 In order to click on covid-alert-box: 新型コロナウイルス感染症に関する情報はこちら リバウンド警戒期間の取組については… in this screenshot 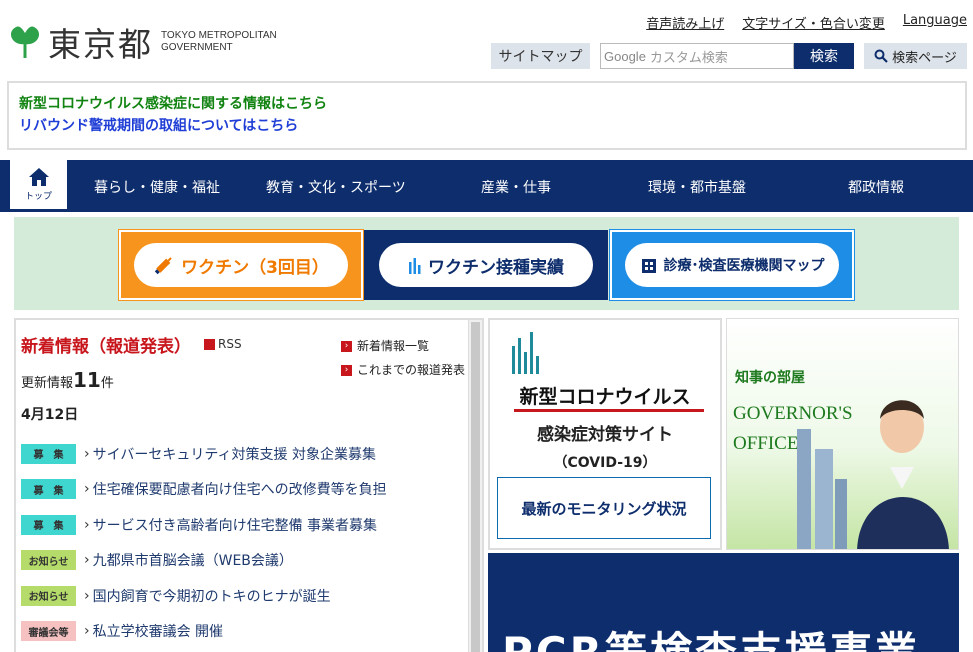, I will do `click(487, 115)`.